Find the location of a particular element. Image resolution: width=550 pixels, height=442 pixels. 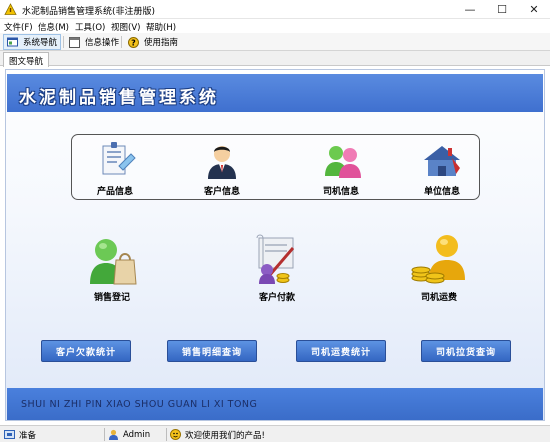

customer-debt-stats-button: 客户欠款统计 is located at coordinates (86, 351).